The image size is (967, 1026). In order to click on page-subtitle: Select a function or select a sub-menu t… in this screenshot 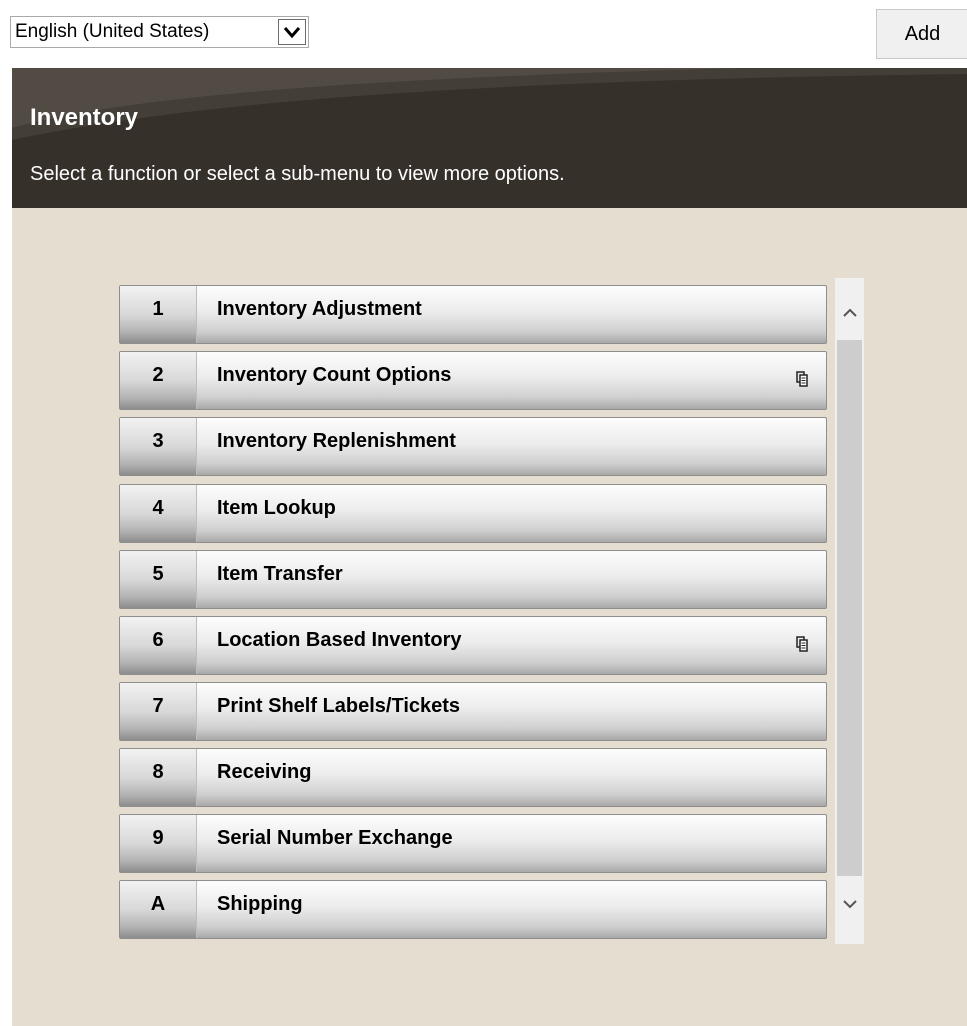, I will do `click(297, 174)`.